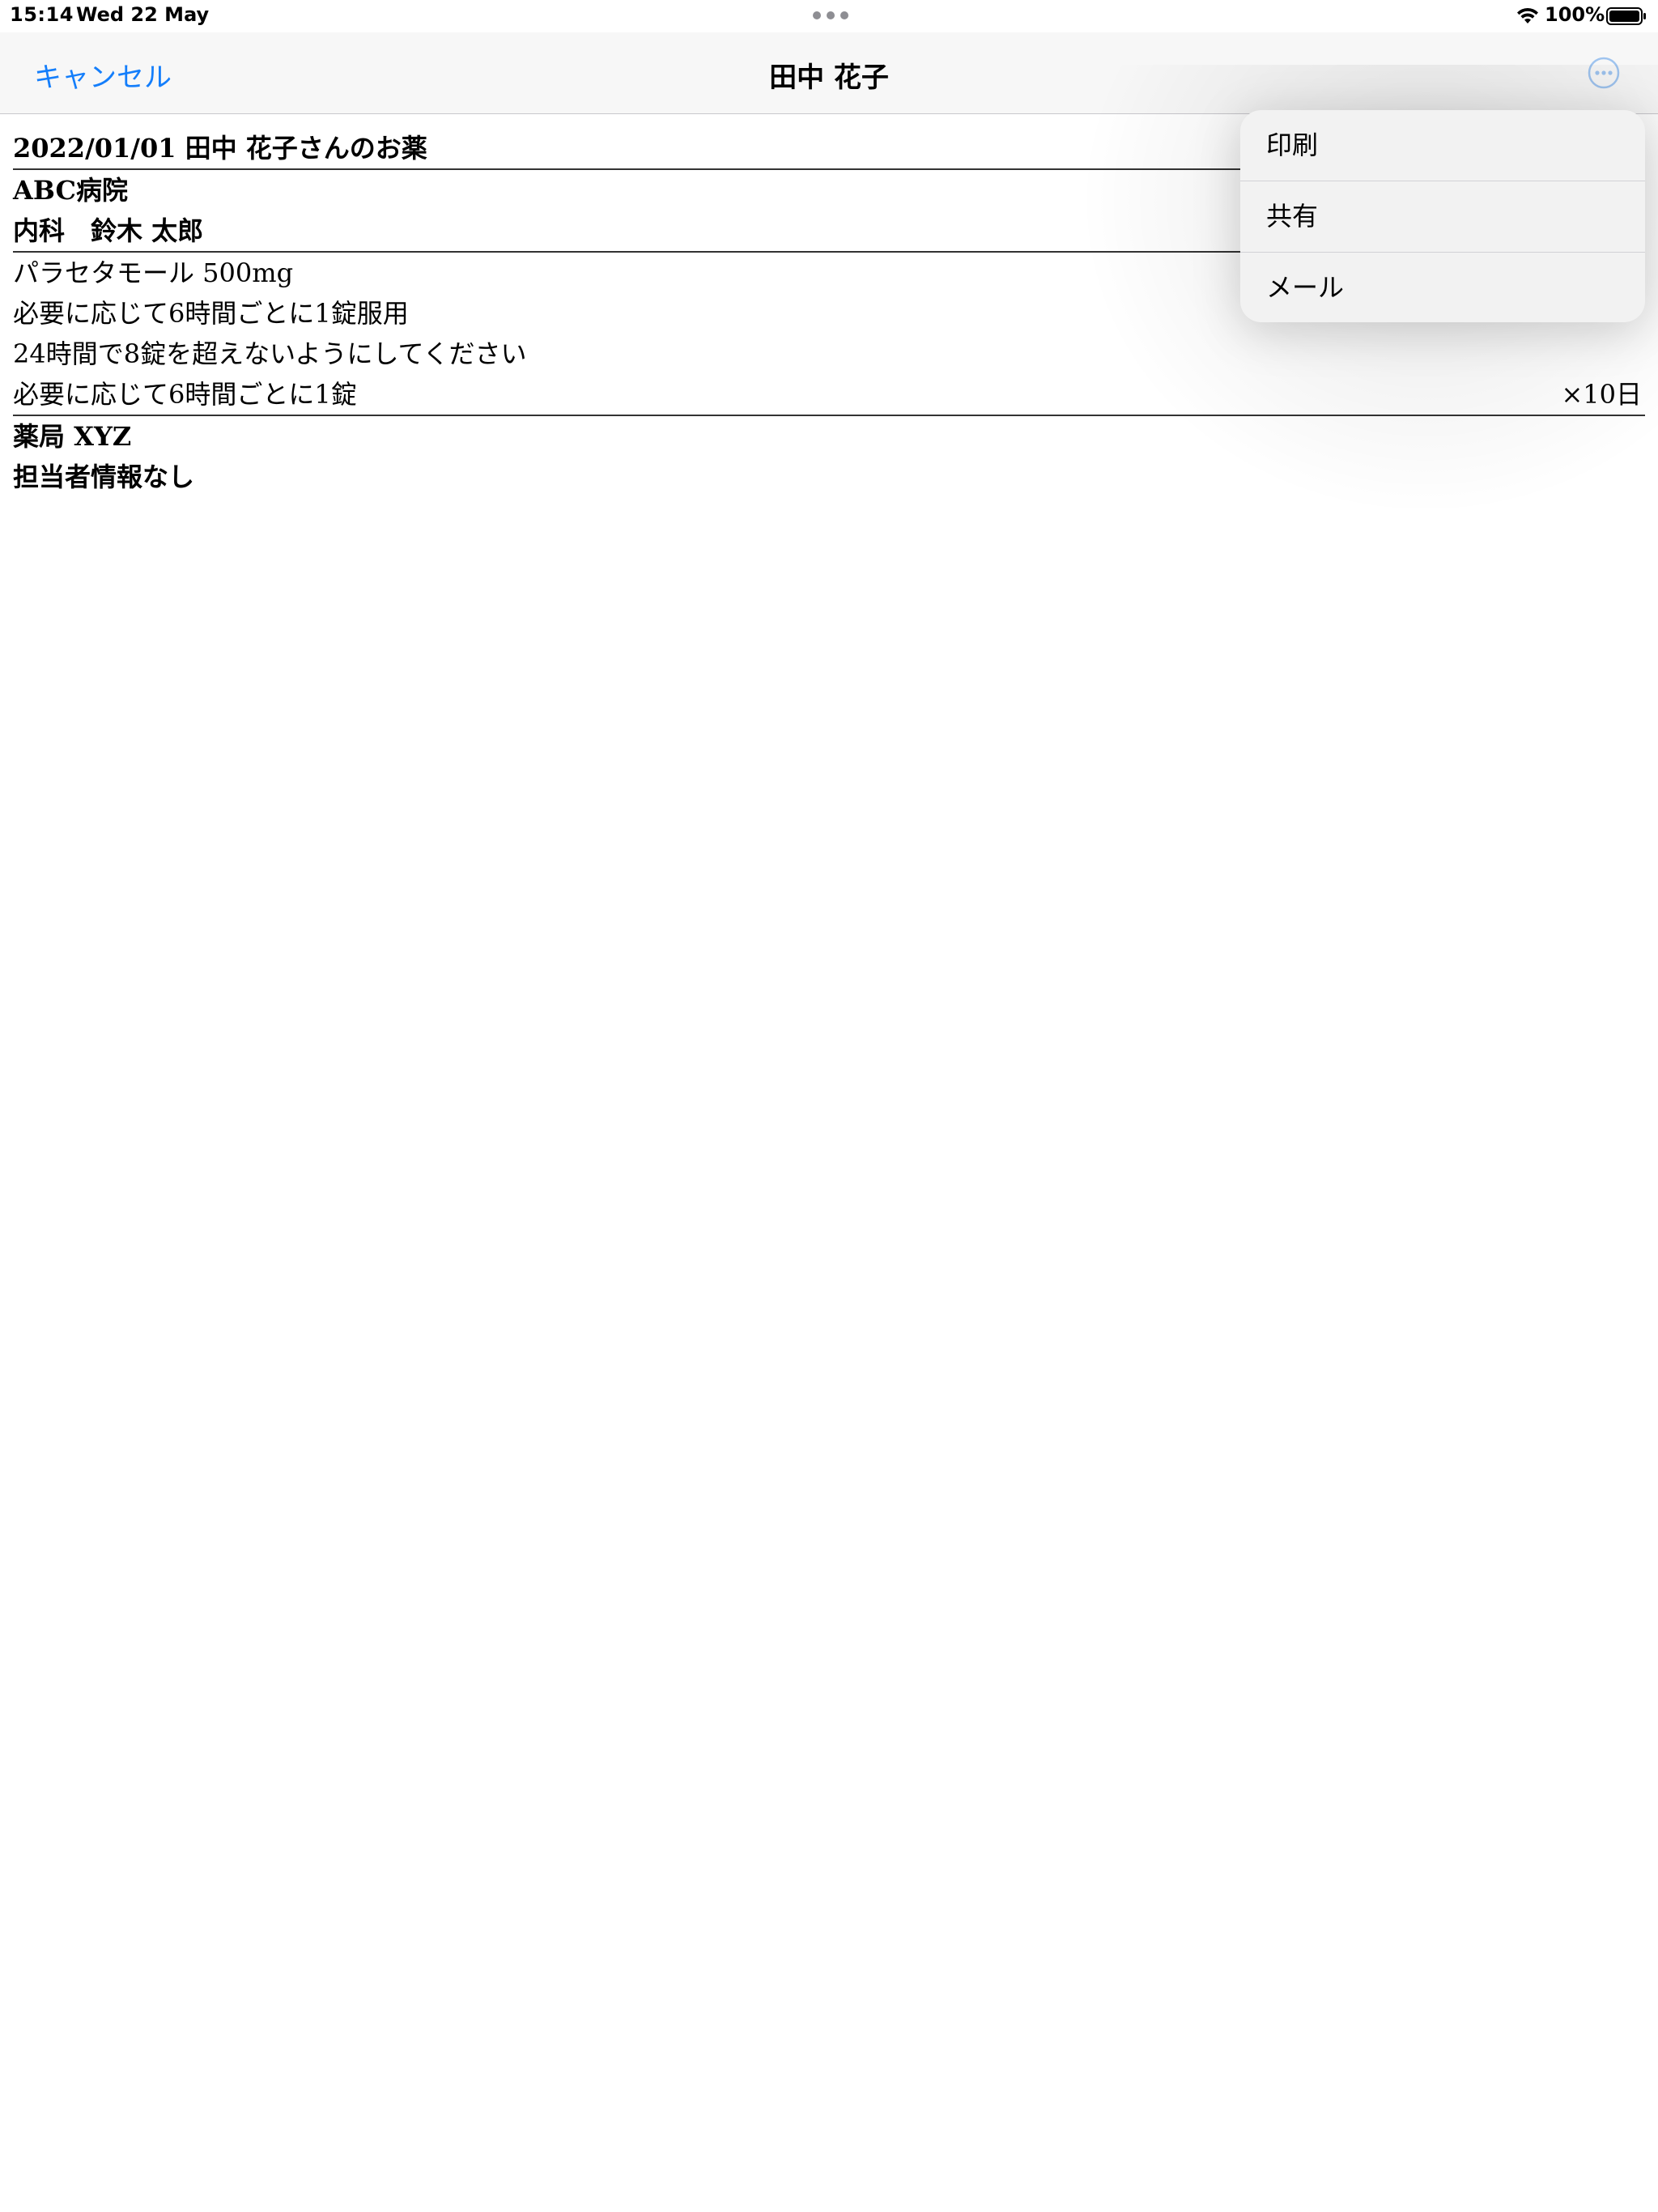  Describe the element at coordinates (1442, 145) in the screenshot. I see `menu-item-print: 印刷` at that location.